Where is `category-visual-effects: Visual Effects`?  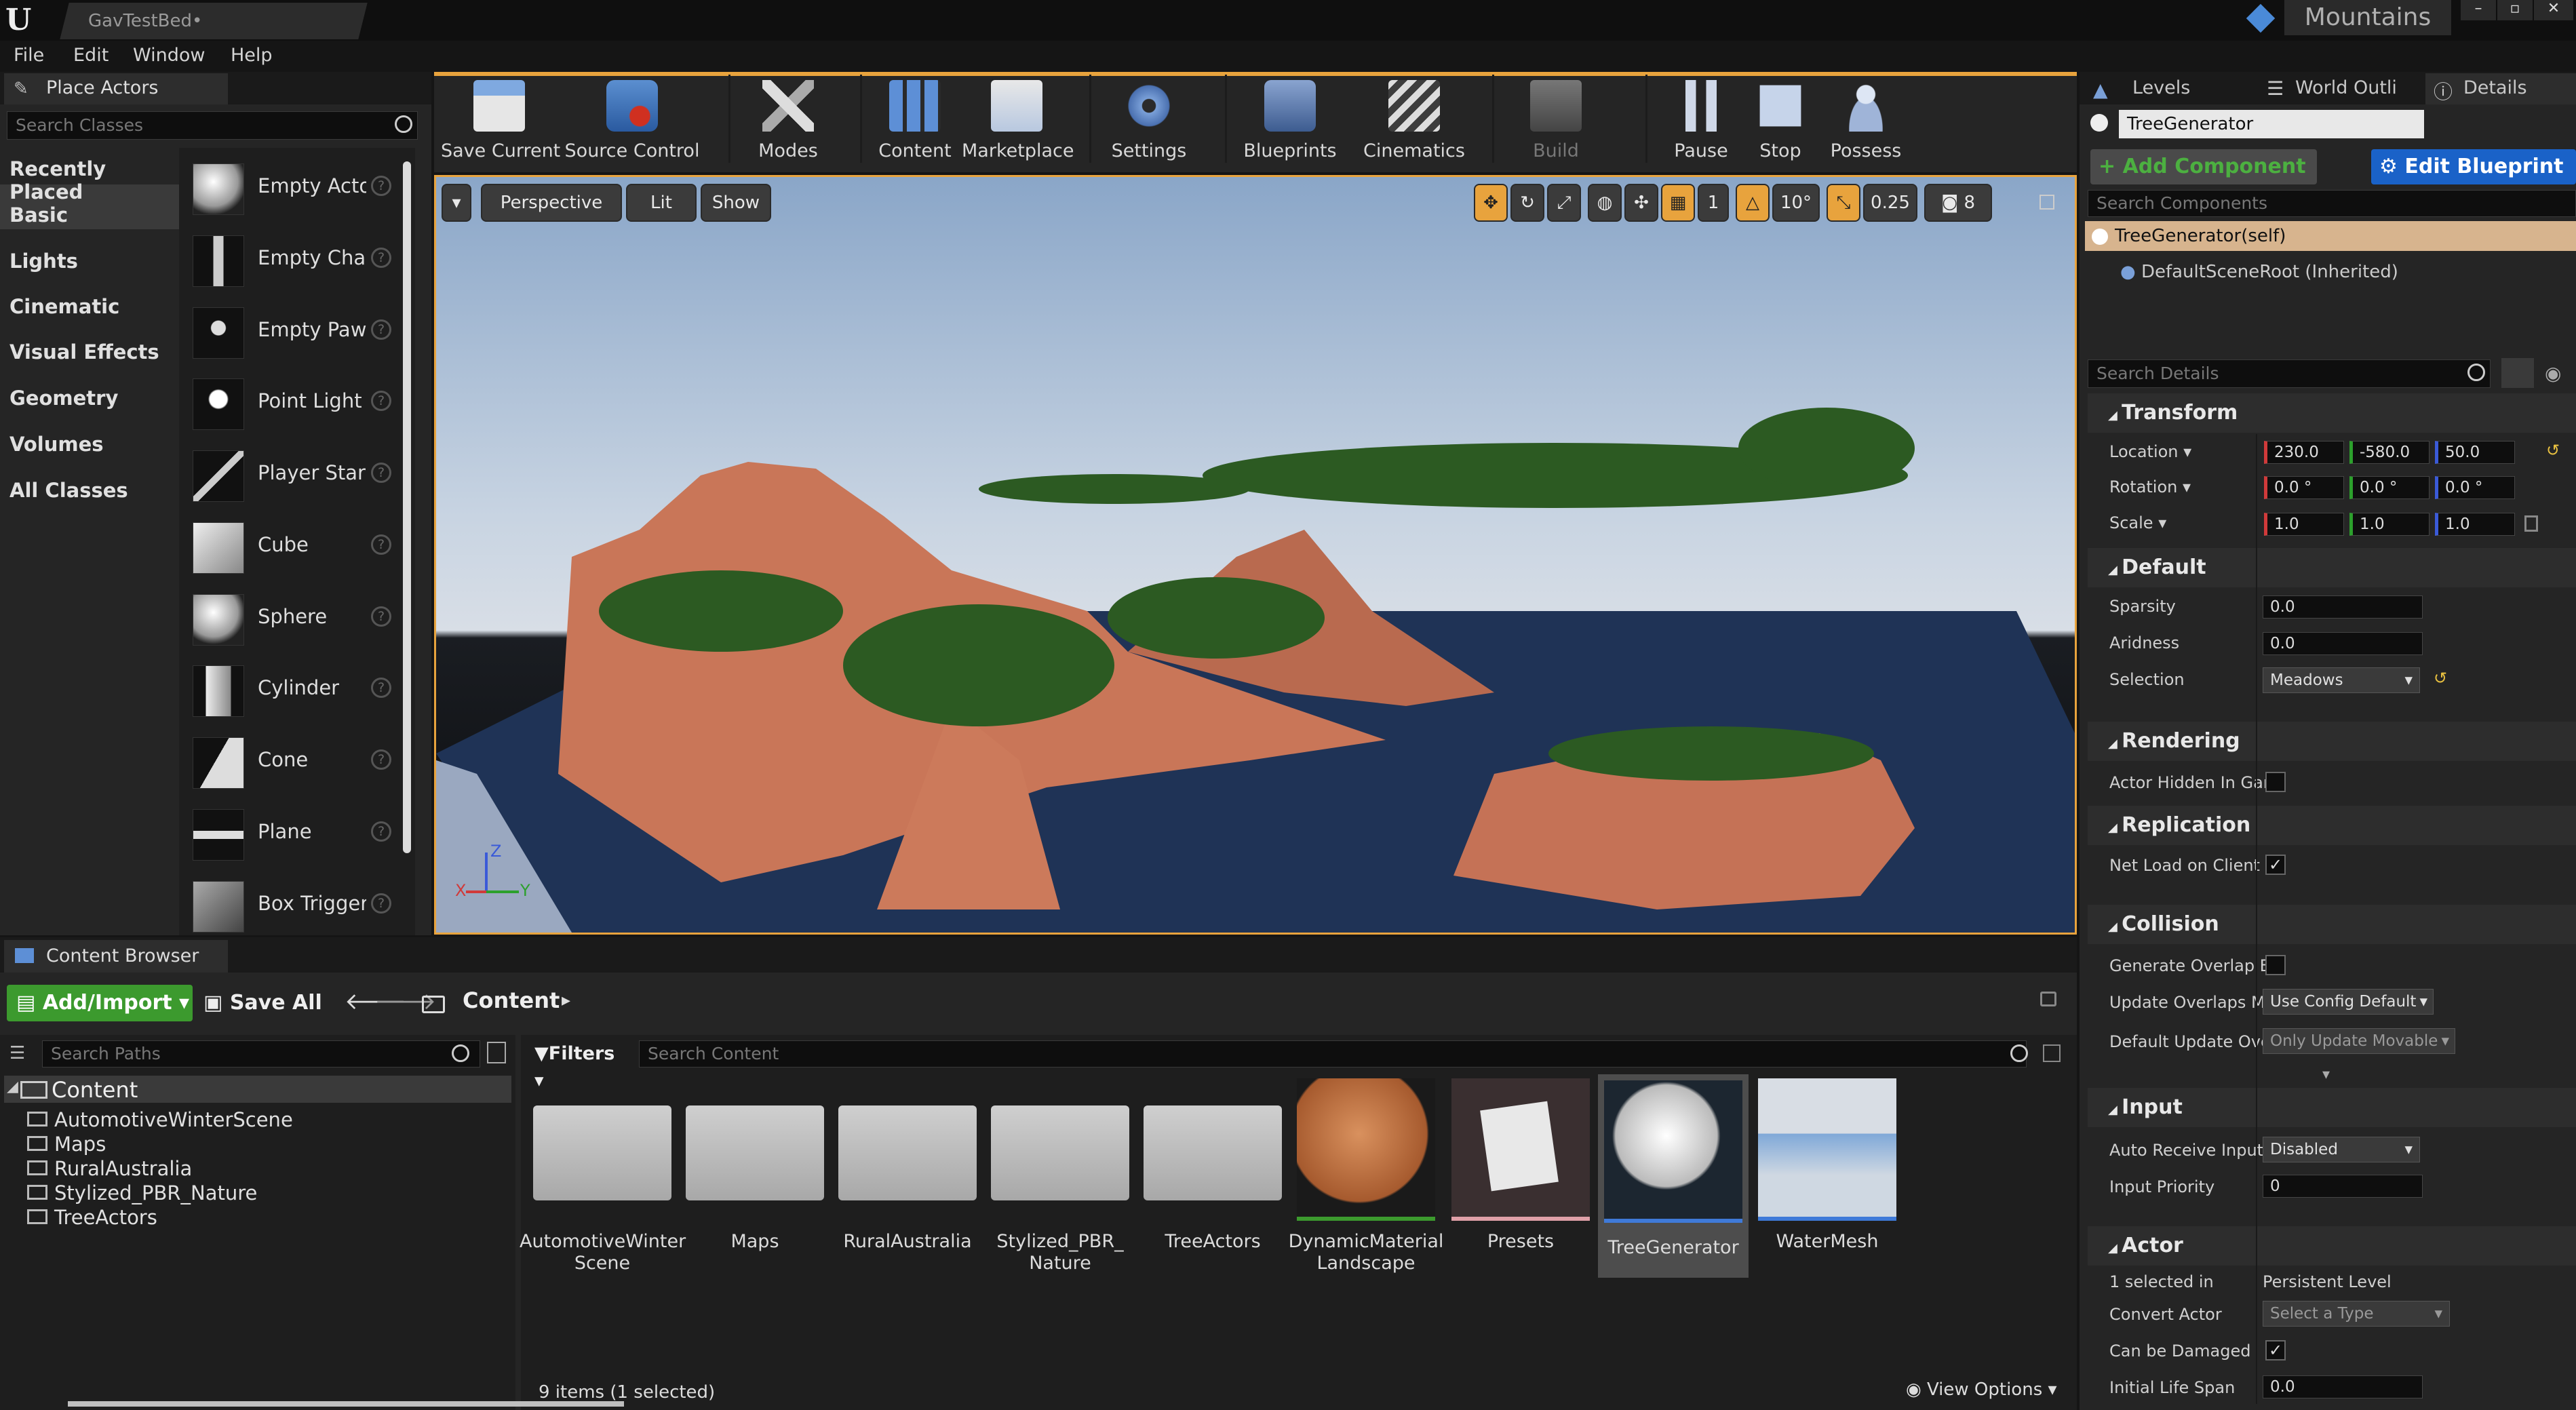
category-visual-effects: Visual Effects is located at coordinates (84, 352).